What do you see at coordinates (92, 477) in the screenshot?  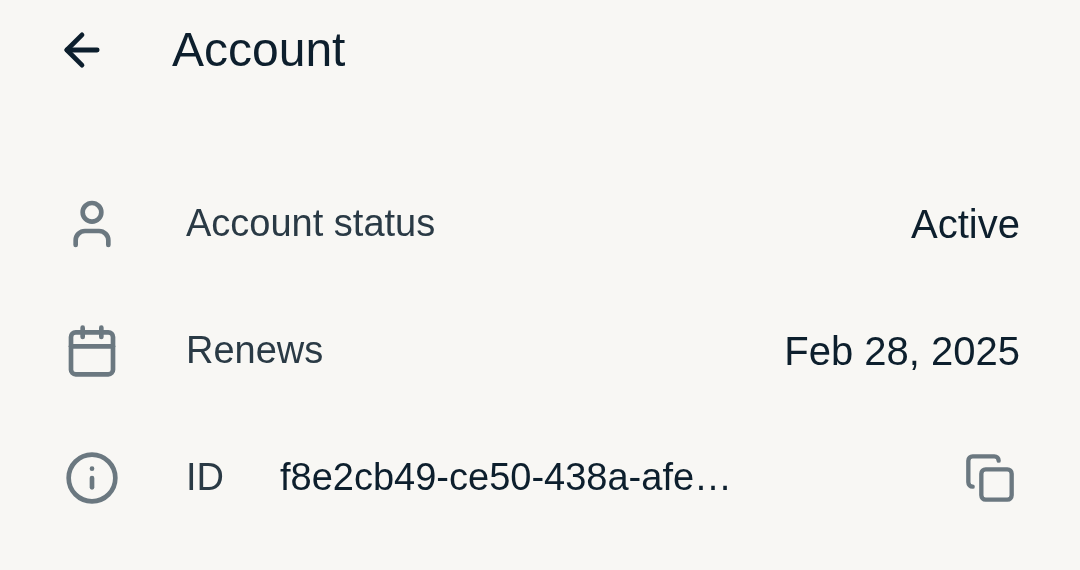 I see `info-icon` at bounding box center [92, 477].